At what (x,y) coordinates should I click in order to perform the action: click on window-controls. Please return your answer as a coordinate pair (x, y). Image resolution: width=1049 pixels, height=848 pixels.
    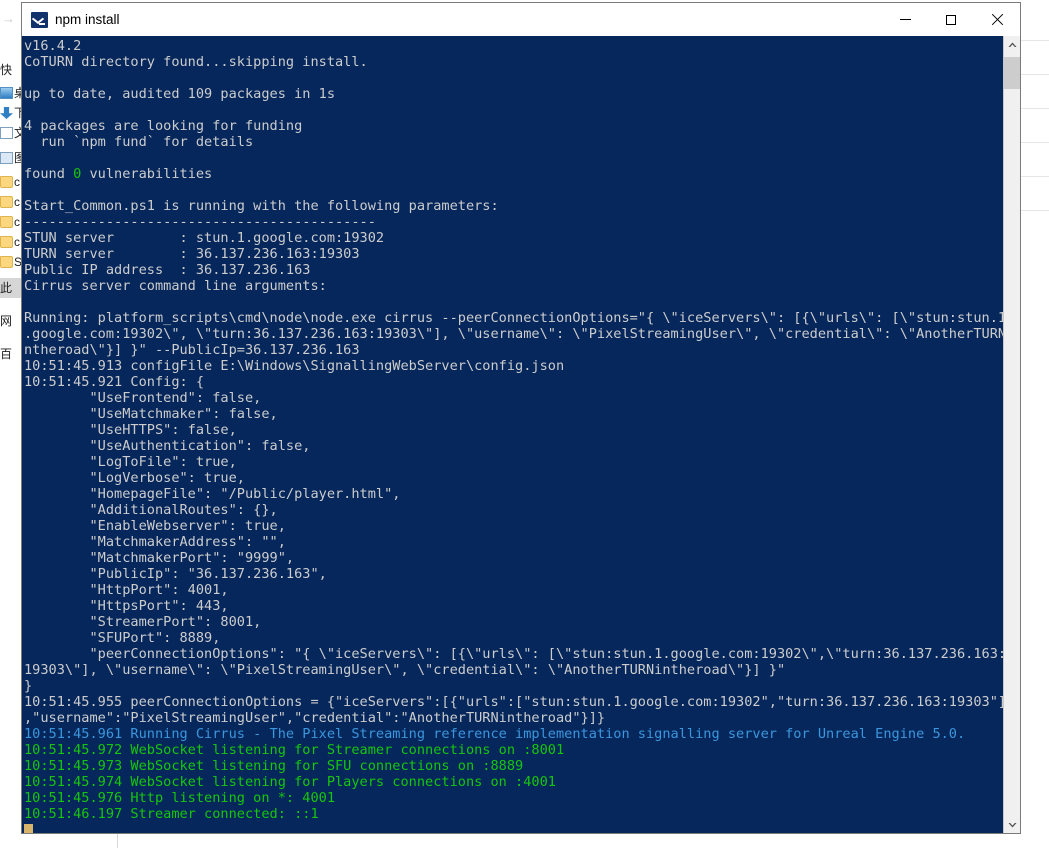
    Looking at the image, I should click on (951, 19).